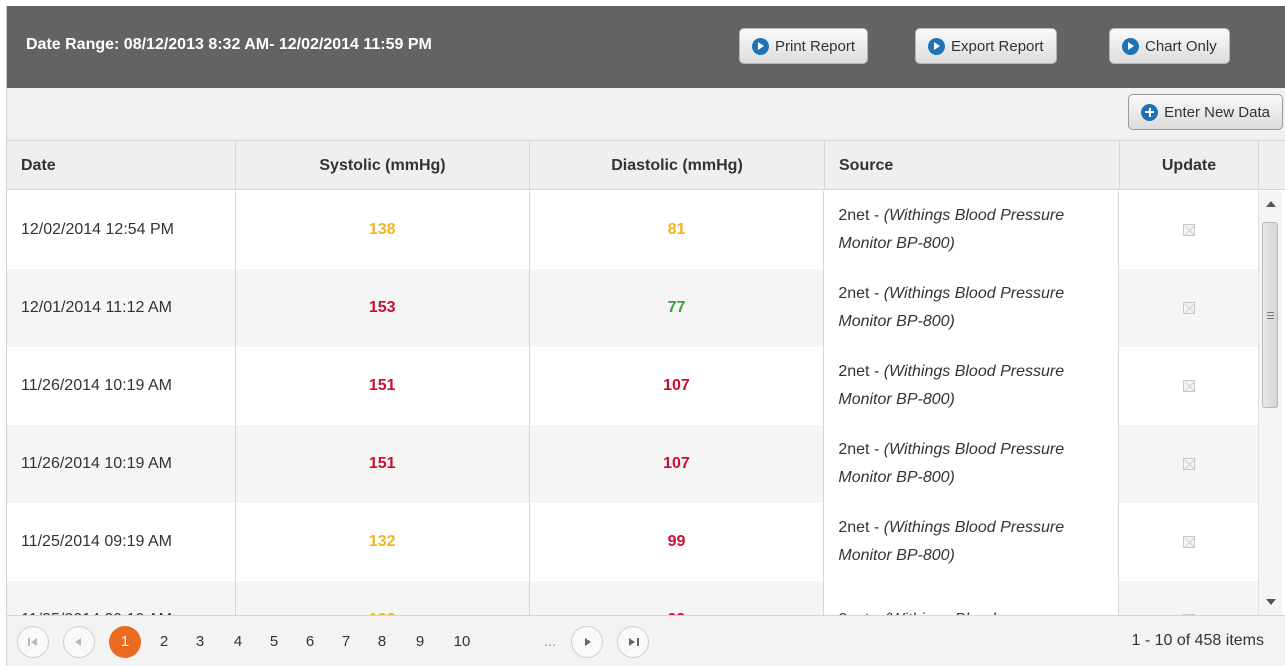 Image resolution: width=1285 pixels, height=666 pixels. Describe the element at coordinates (997, 46) in the screenshot. I see `export-report-label: Export Report` at that location.